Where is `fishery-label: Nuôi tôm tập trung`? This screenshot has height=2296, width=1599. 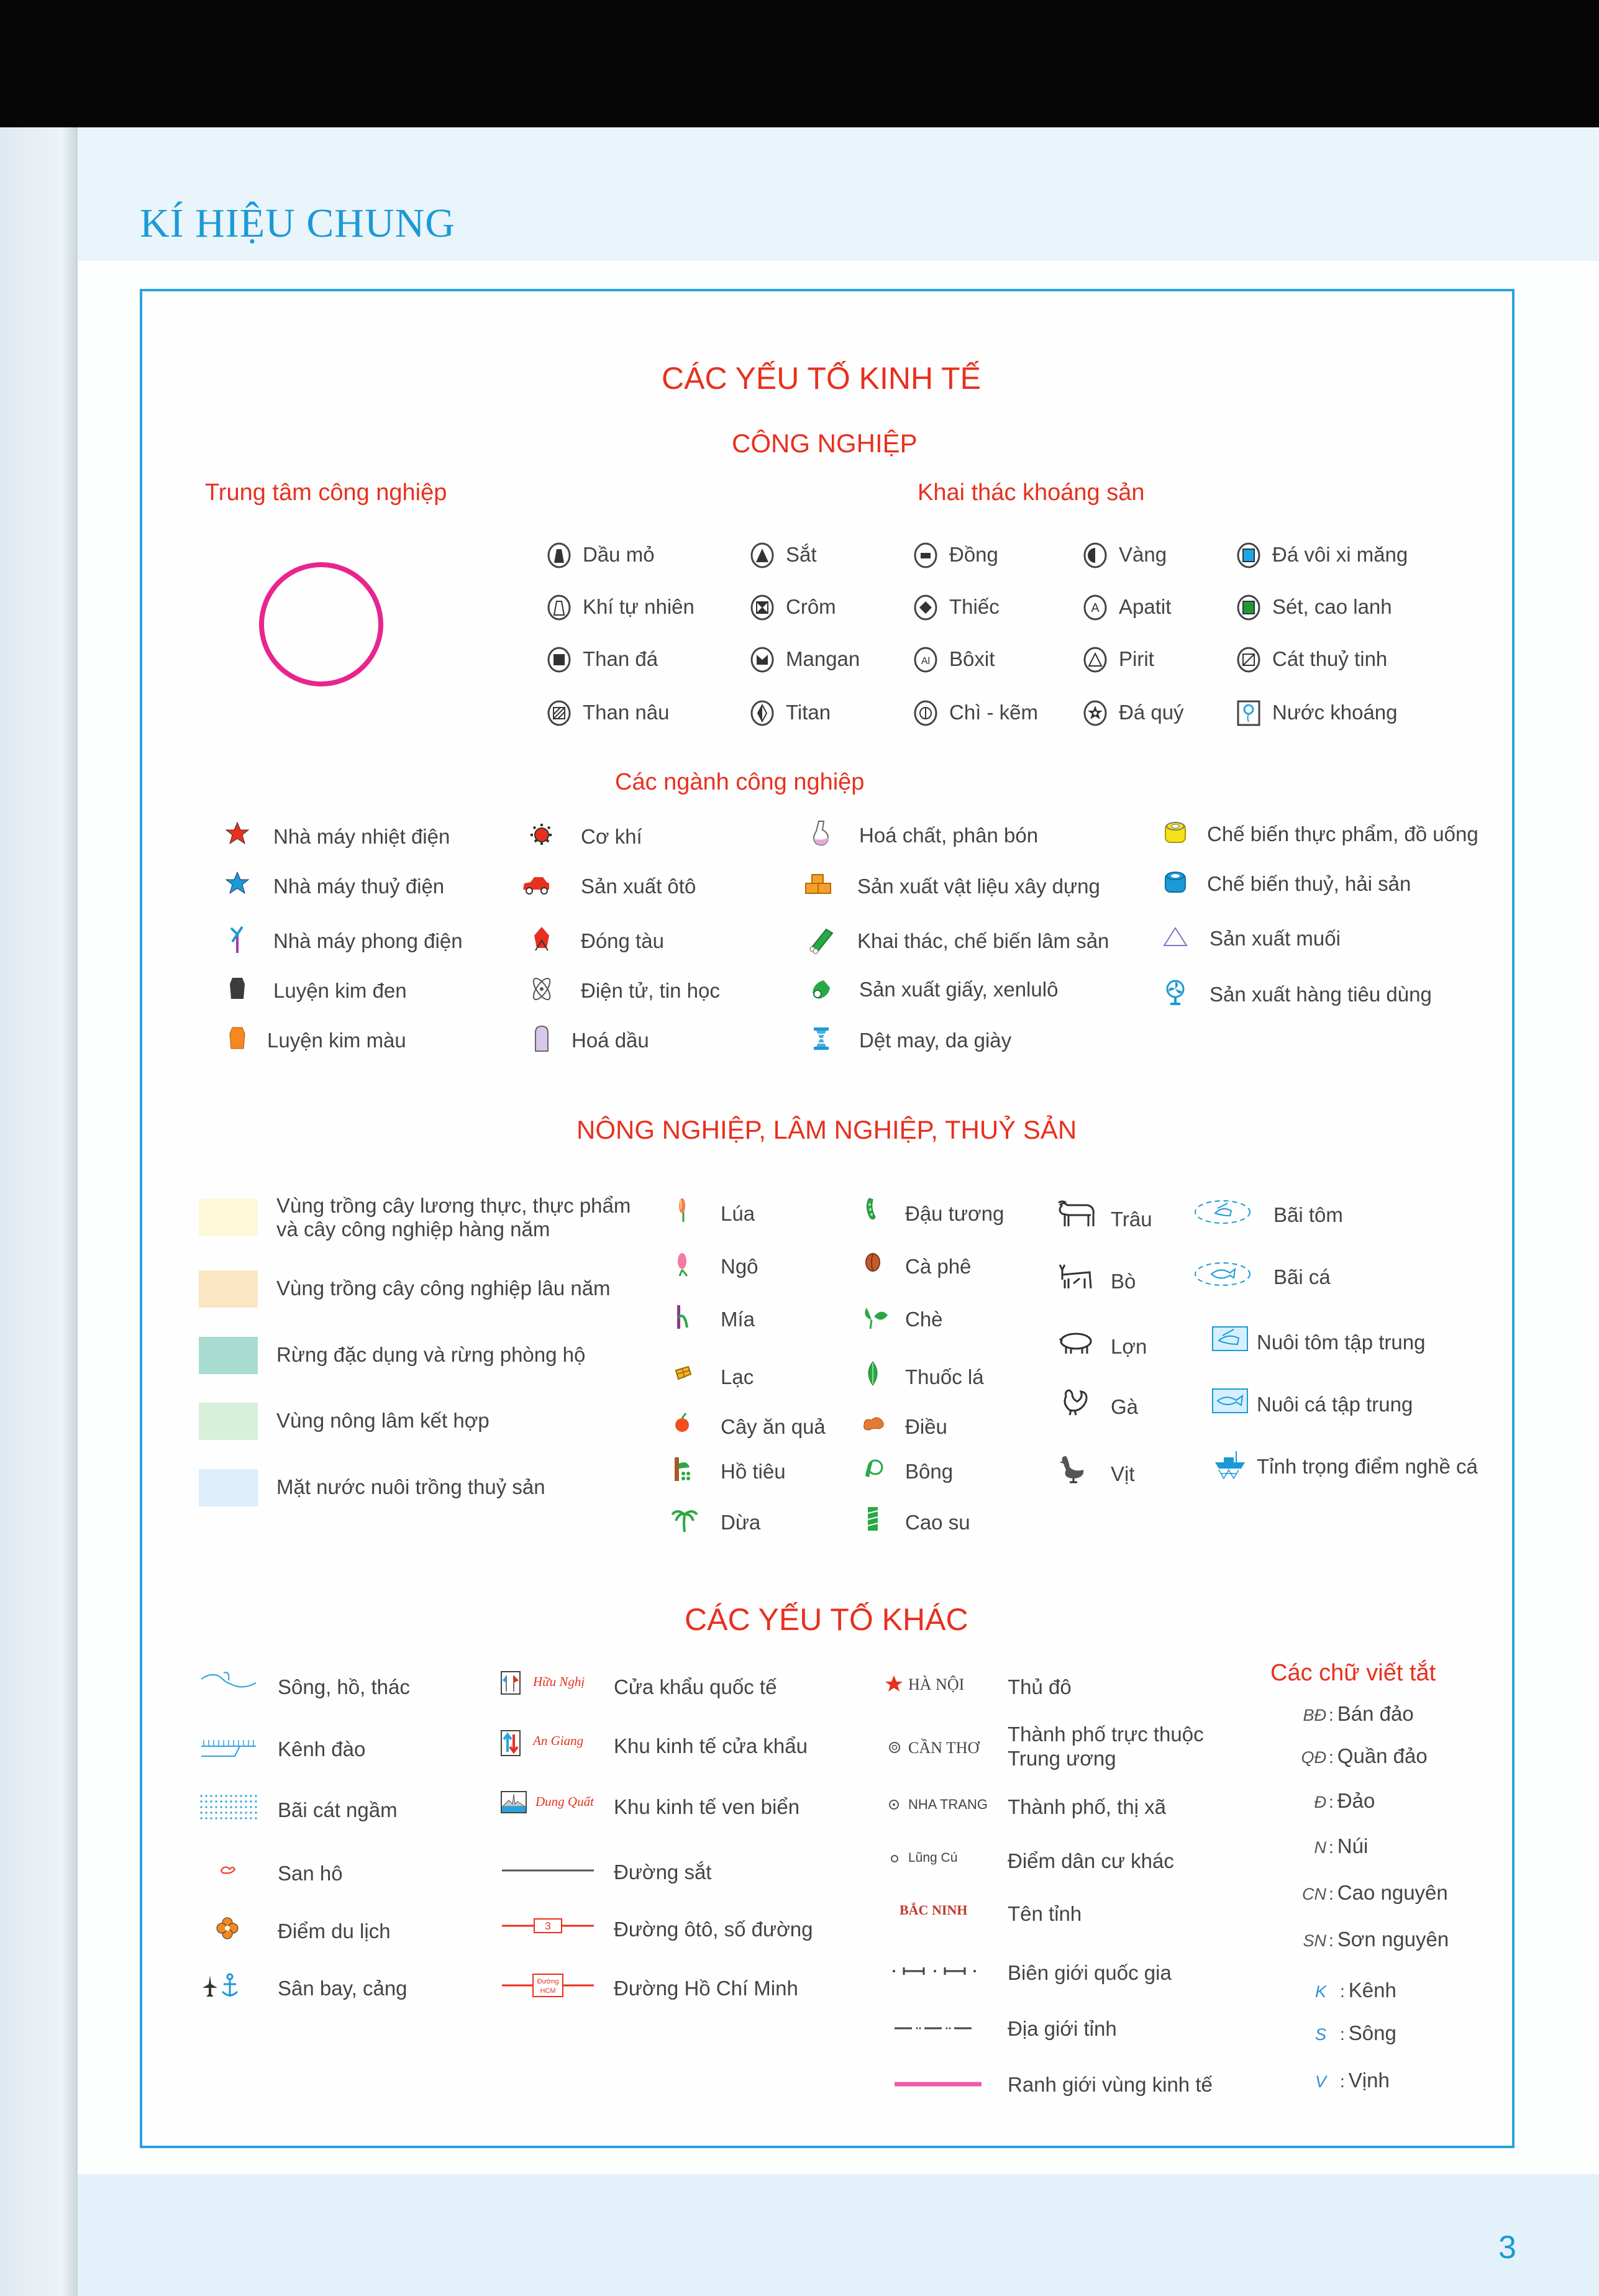
fishery-label: Nuôi tôm tập trung is located at coordinates (1341, 1342).